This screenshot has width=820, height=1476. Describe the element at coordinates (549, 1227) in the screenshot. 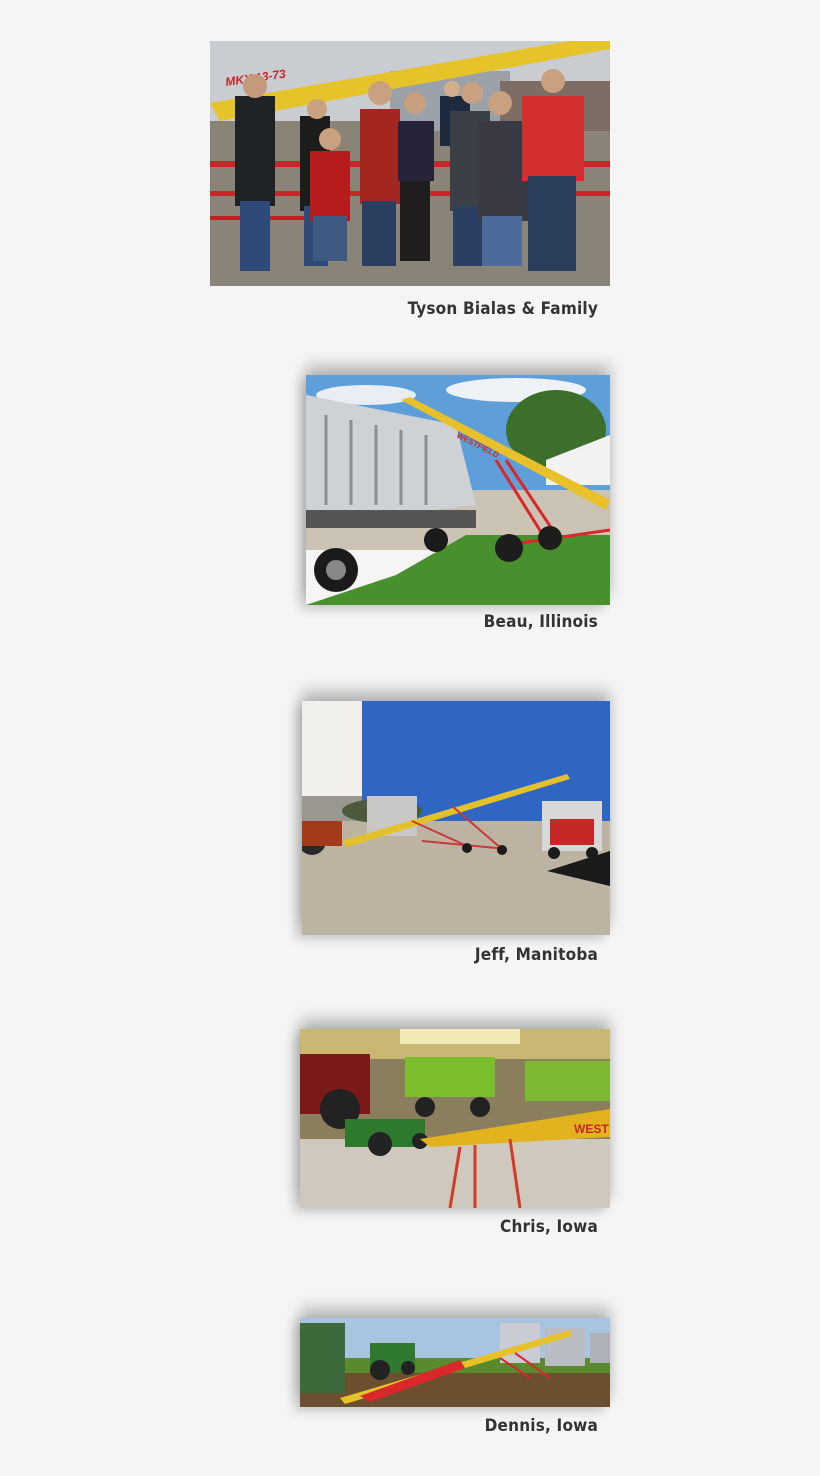

I see `caption-chris-iowa: Chris, Iowa` at that location.